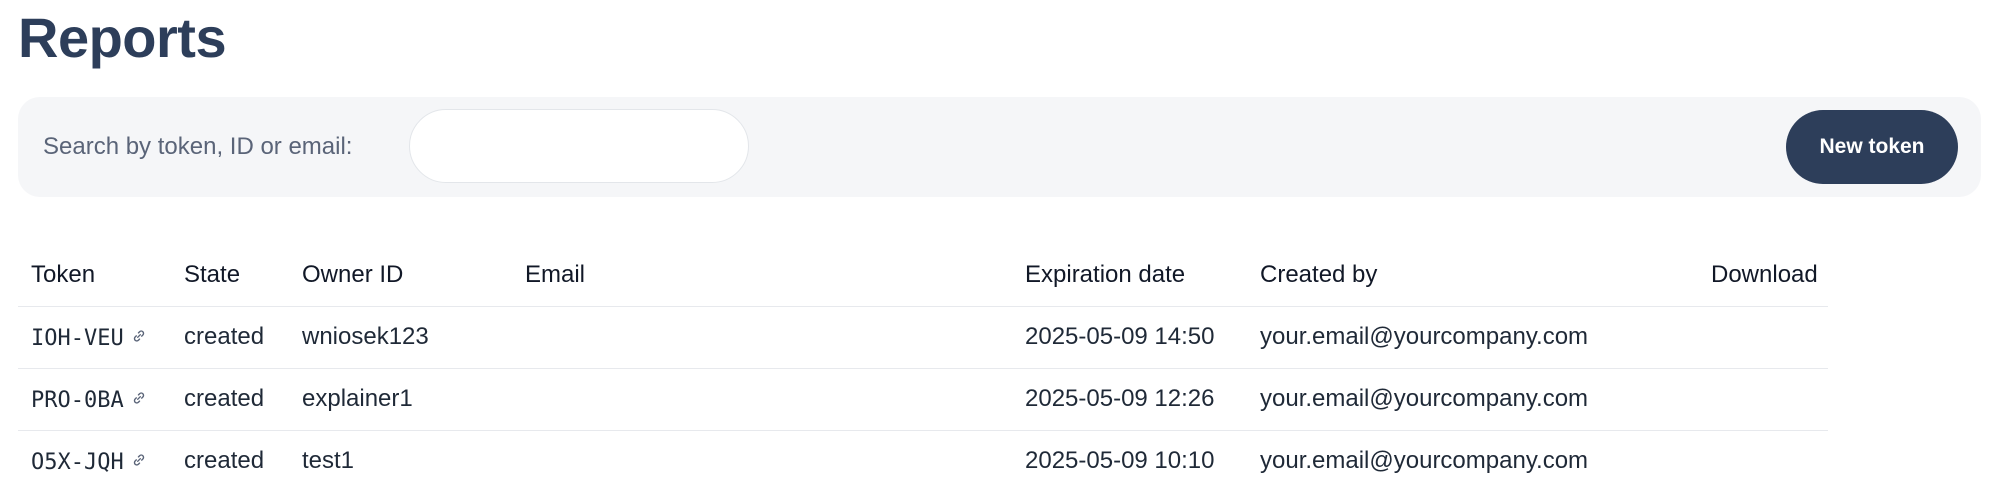  Describe the element at coordinates (1763, 276) in the screenshot. I see `column-header-download: Download` at that location.